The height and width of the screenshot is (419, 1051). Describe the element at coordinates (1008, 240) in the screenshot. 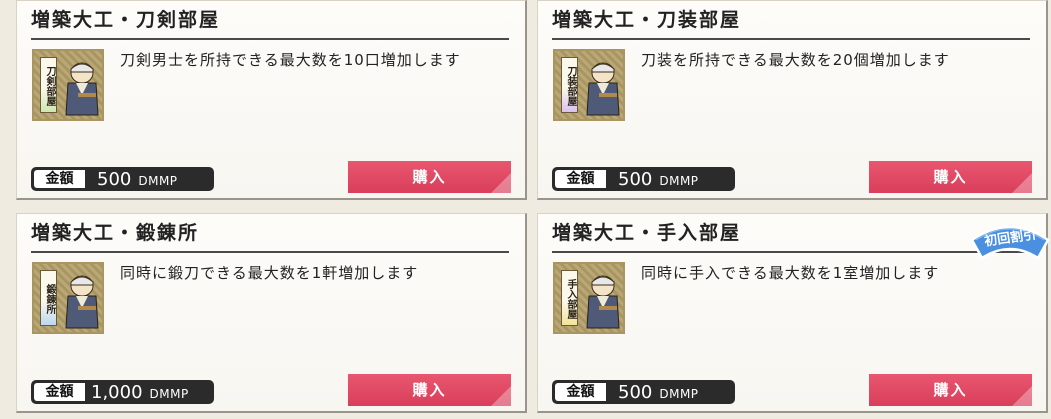

I see `first-time-discount-badge: 初回割引` at that location.